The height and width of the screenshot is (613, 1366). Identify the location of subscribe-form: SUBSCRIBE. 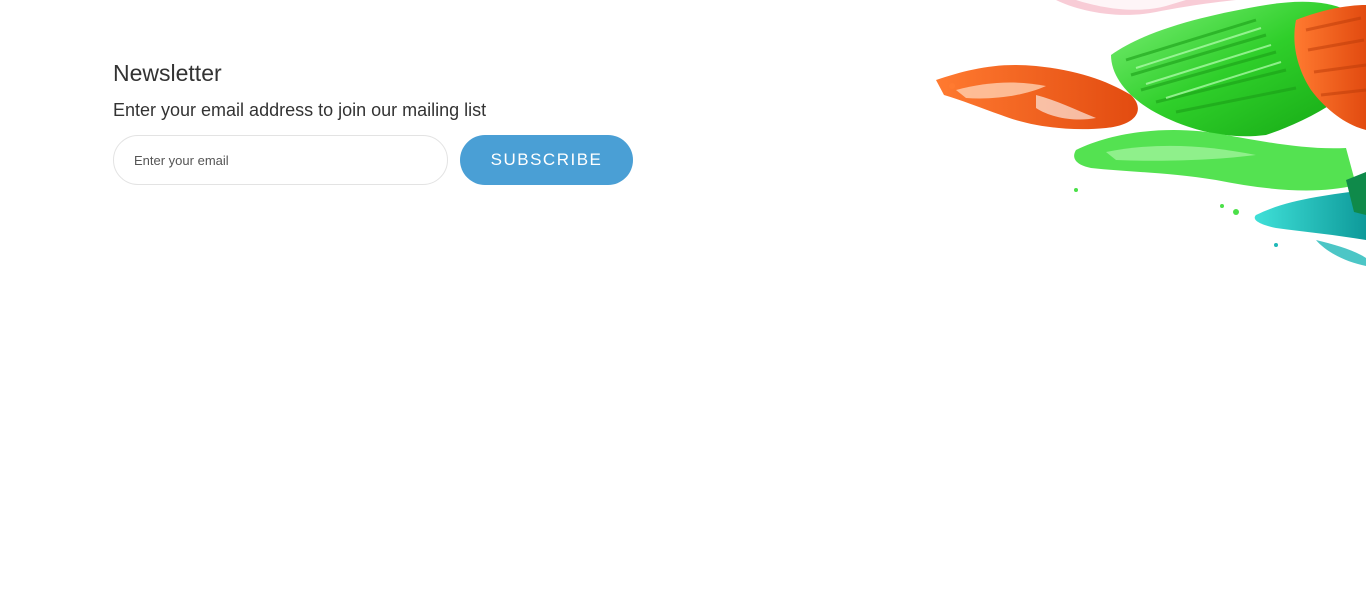
(373, 160).